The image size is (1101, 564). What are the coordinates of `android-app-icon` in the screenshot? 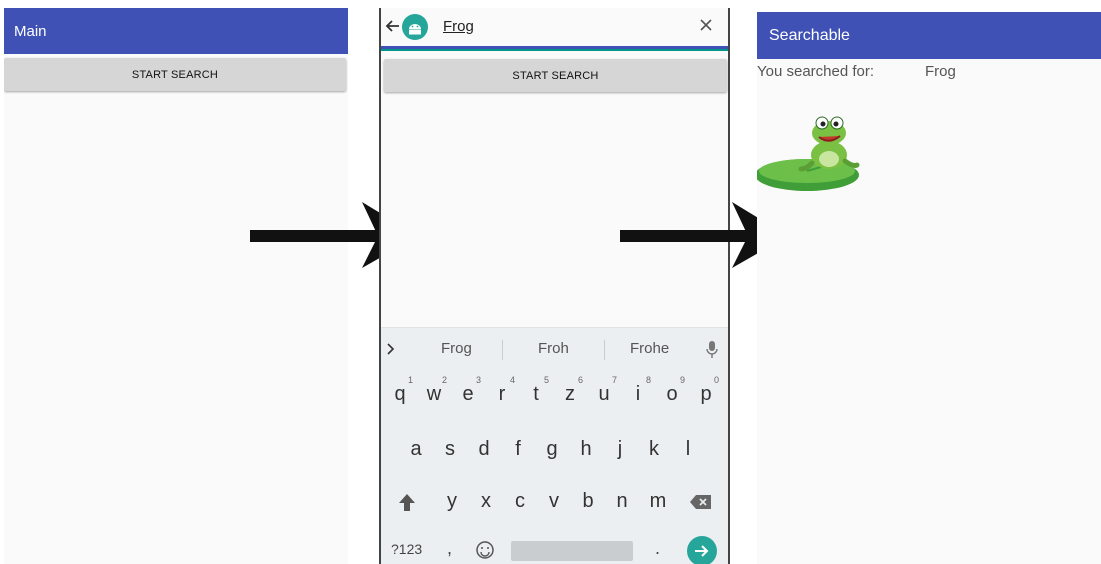 It's located at (415, 27).